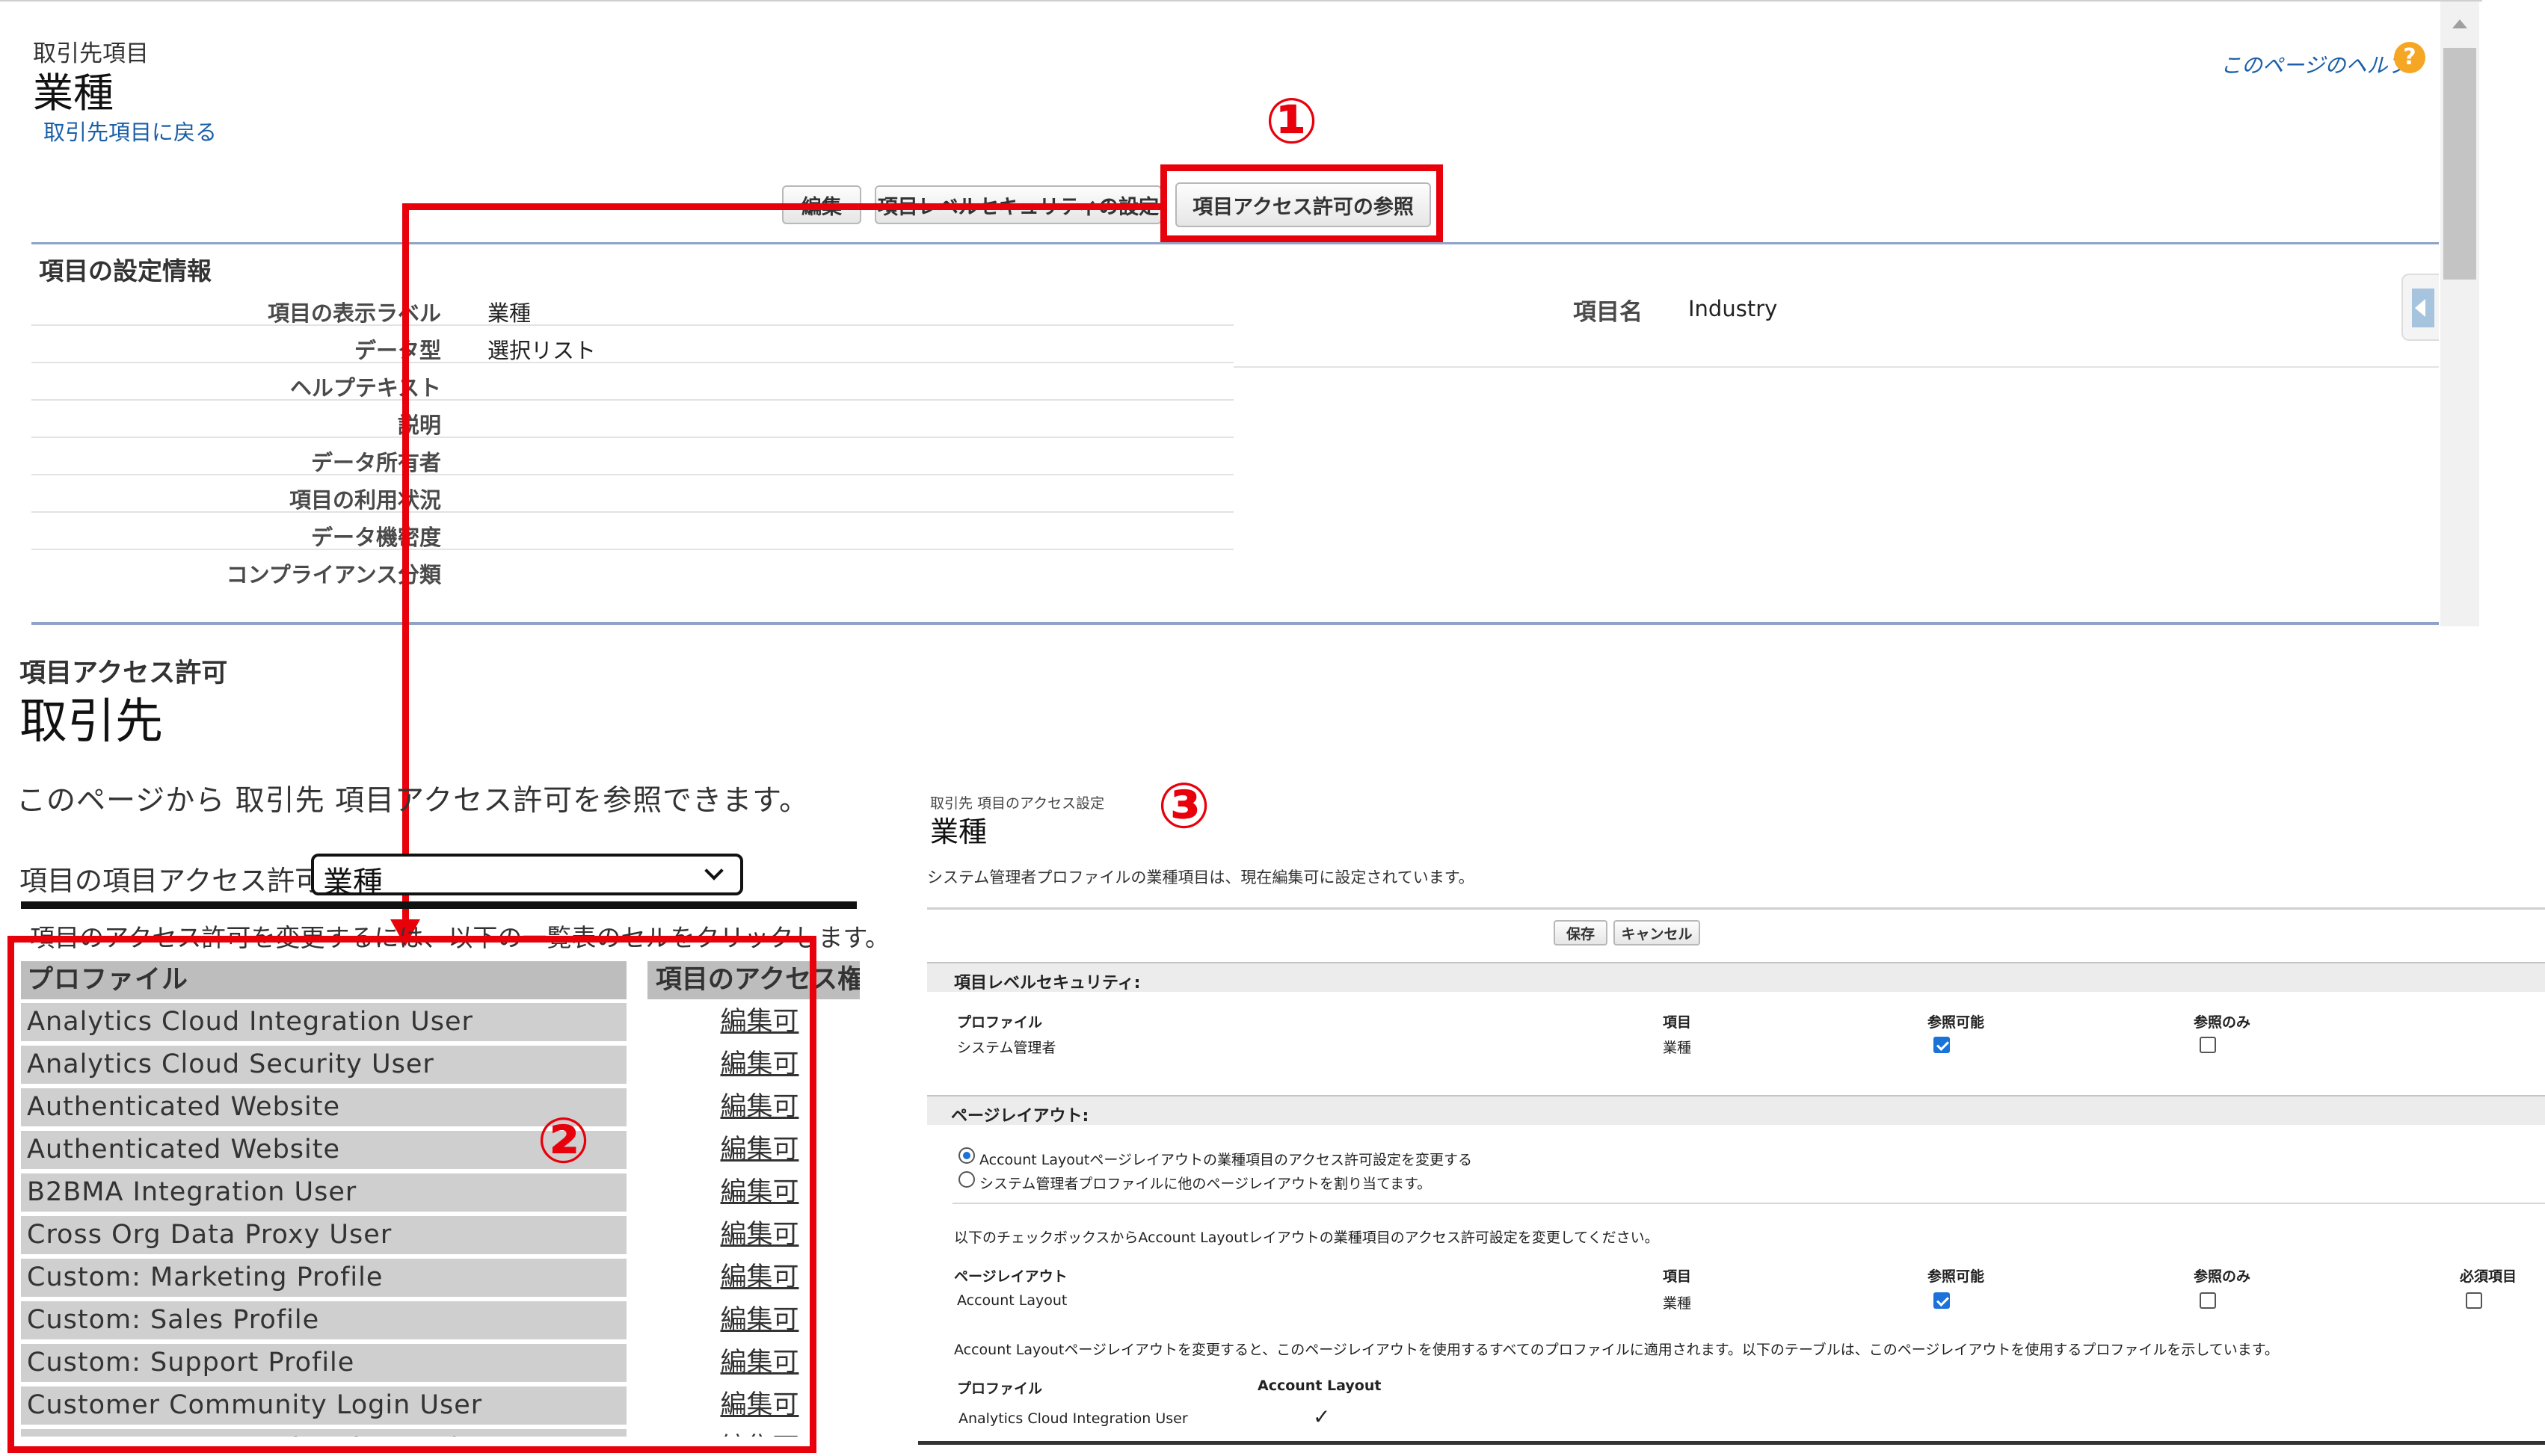 This screenshot has width=2545, height=1456. What do you see at coordinates (1736, 977) in the screenshot?
I see `fls-section-header: 項目レベルセキュリティ:` at bounding box center [1736, 977].